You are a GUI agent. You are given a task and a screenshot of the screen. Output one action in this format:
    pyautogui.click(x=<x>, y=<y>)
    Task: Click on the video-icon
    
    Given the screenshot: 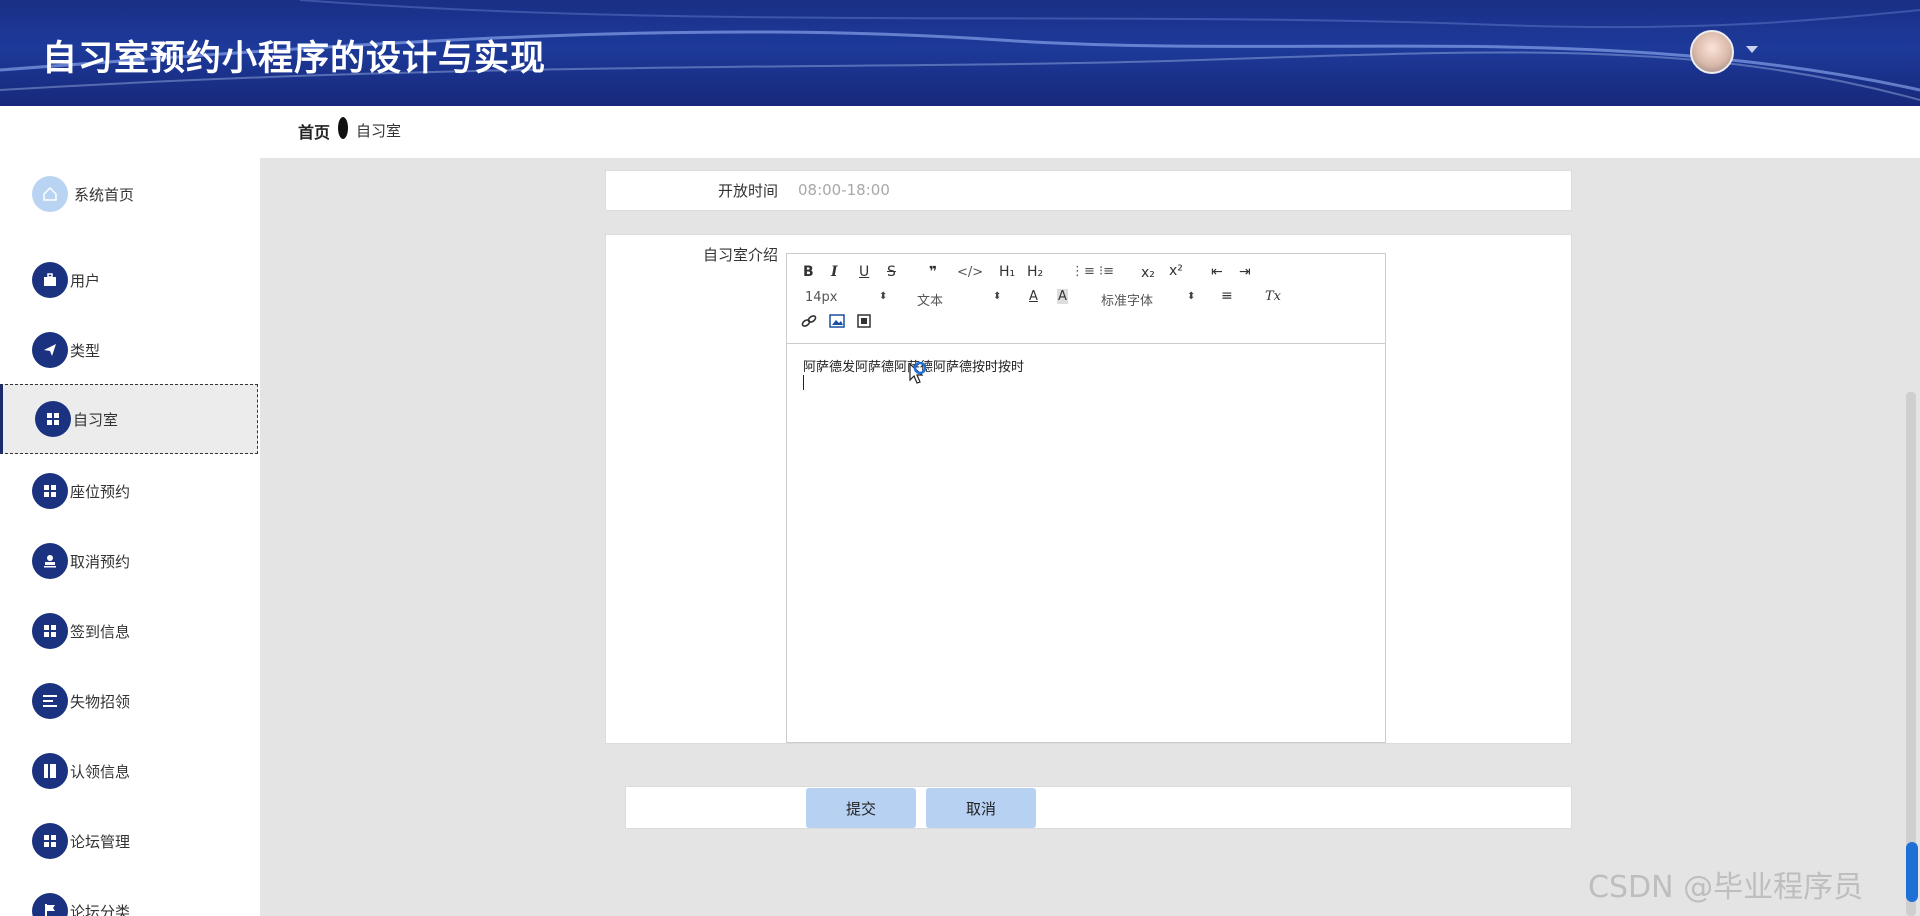 What is the action you would take?
    pyautogui.click(x=864, y=323)
    